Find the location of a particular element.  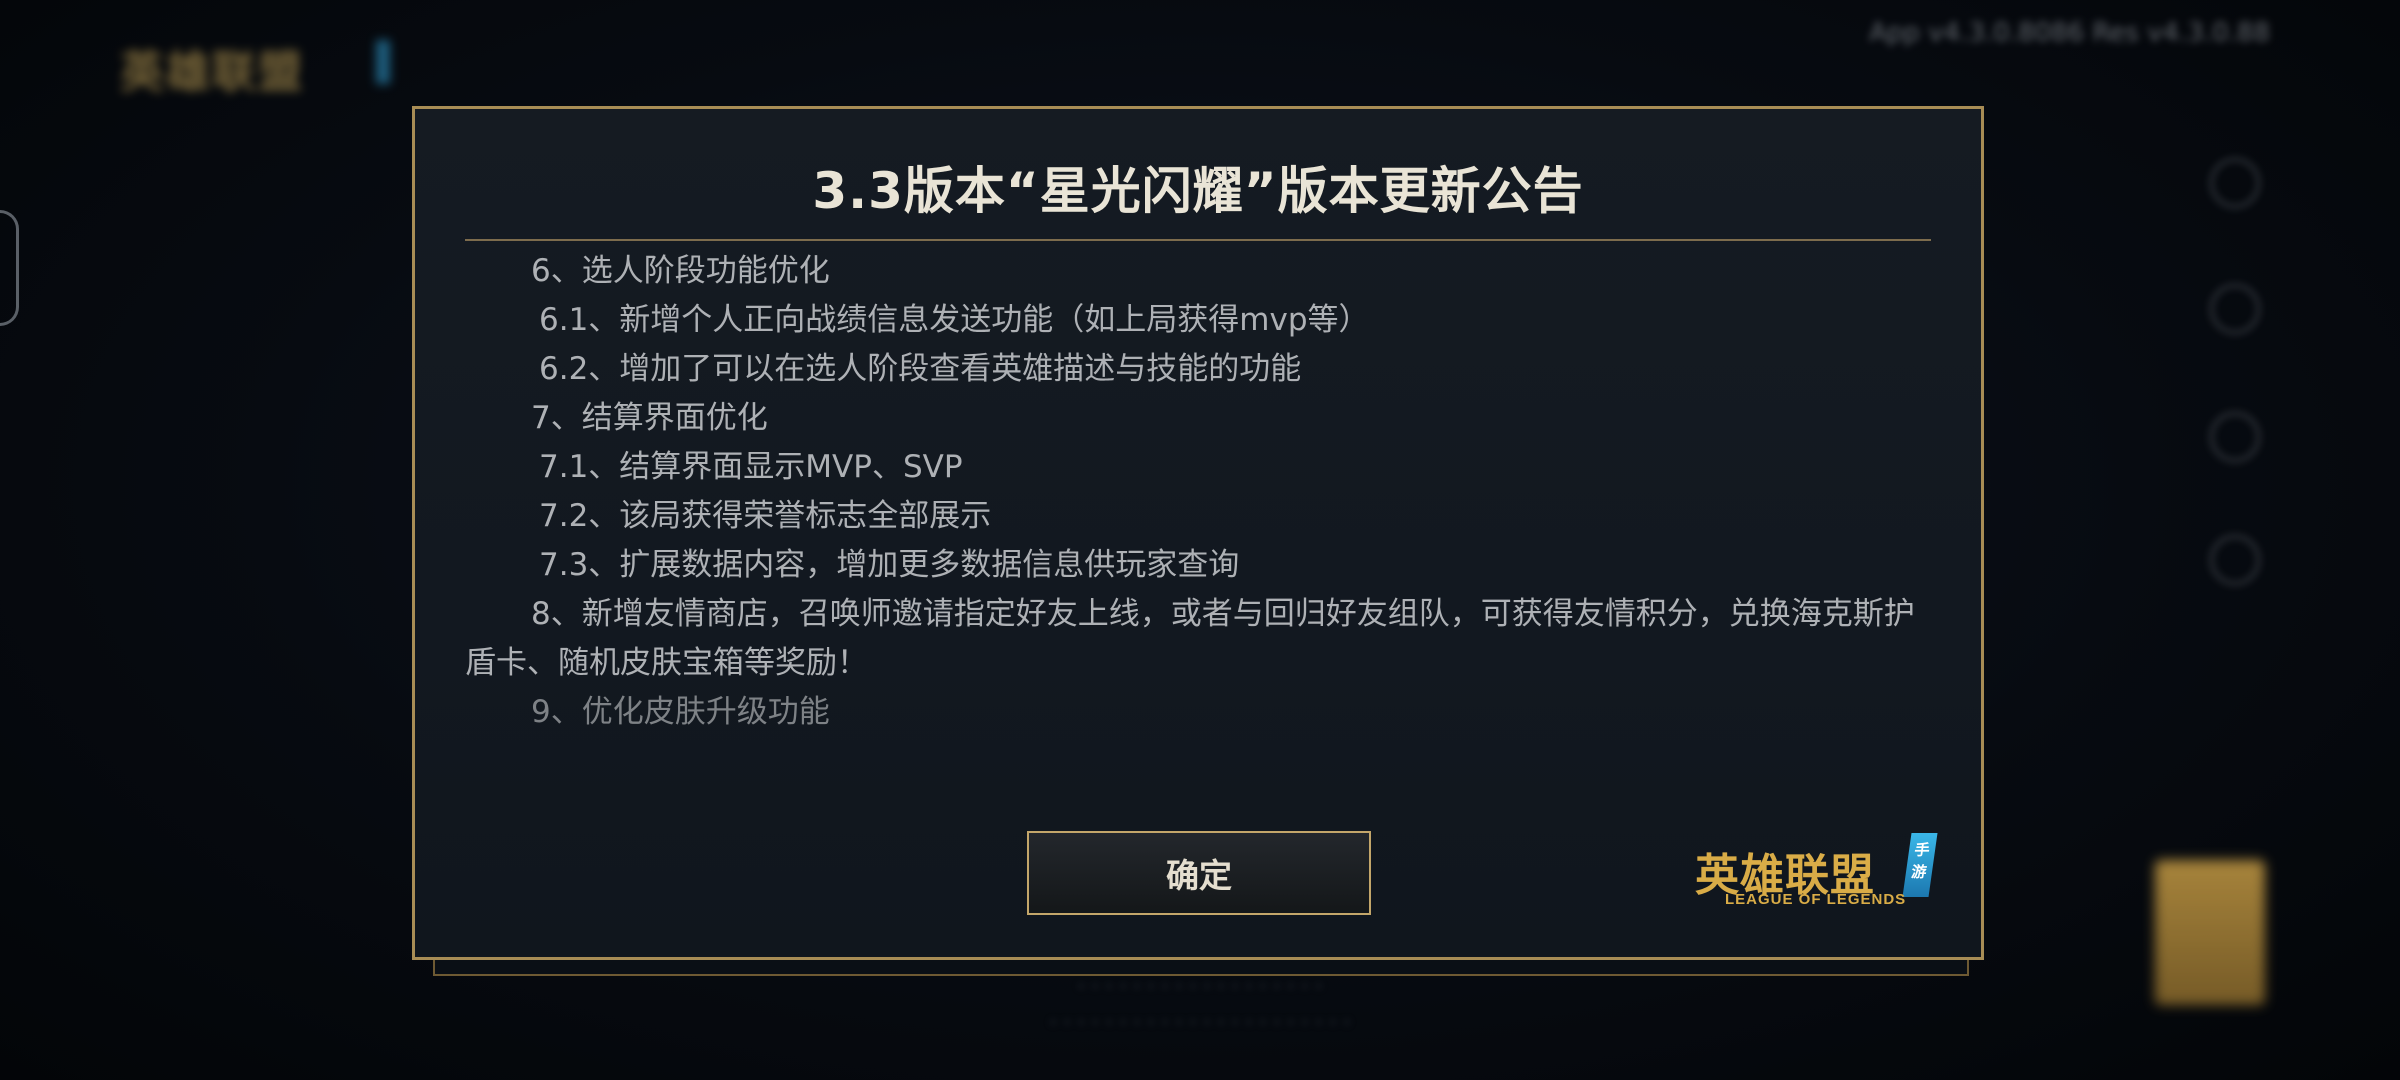

background-logo-badge is located at coordinates (383, 62).